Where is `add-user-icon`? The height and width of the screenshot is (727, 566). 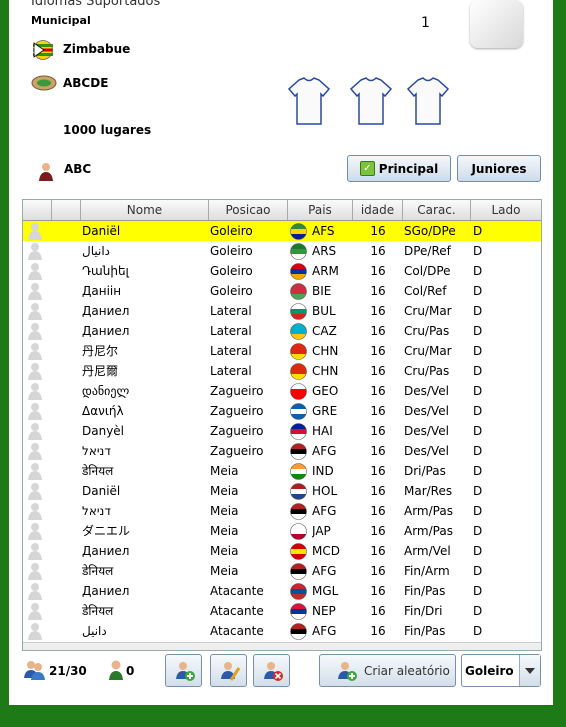
add-user-icon is located at coordinates (185, 671).